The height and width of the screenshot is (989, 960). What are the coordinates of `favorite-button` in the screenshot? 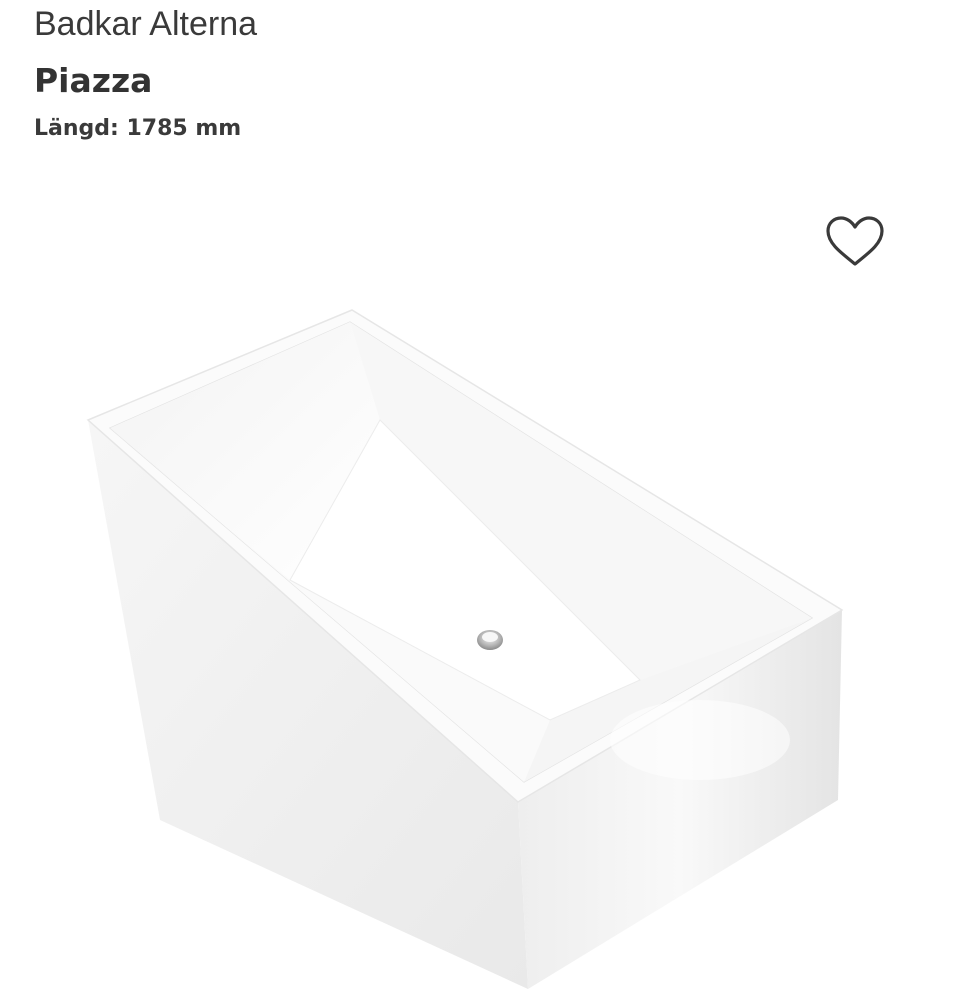 It's located at (855, 242).